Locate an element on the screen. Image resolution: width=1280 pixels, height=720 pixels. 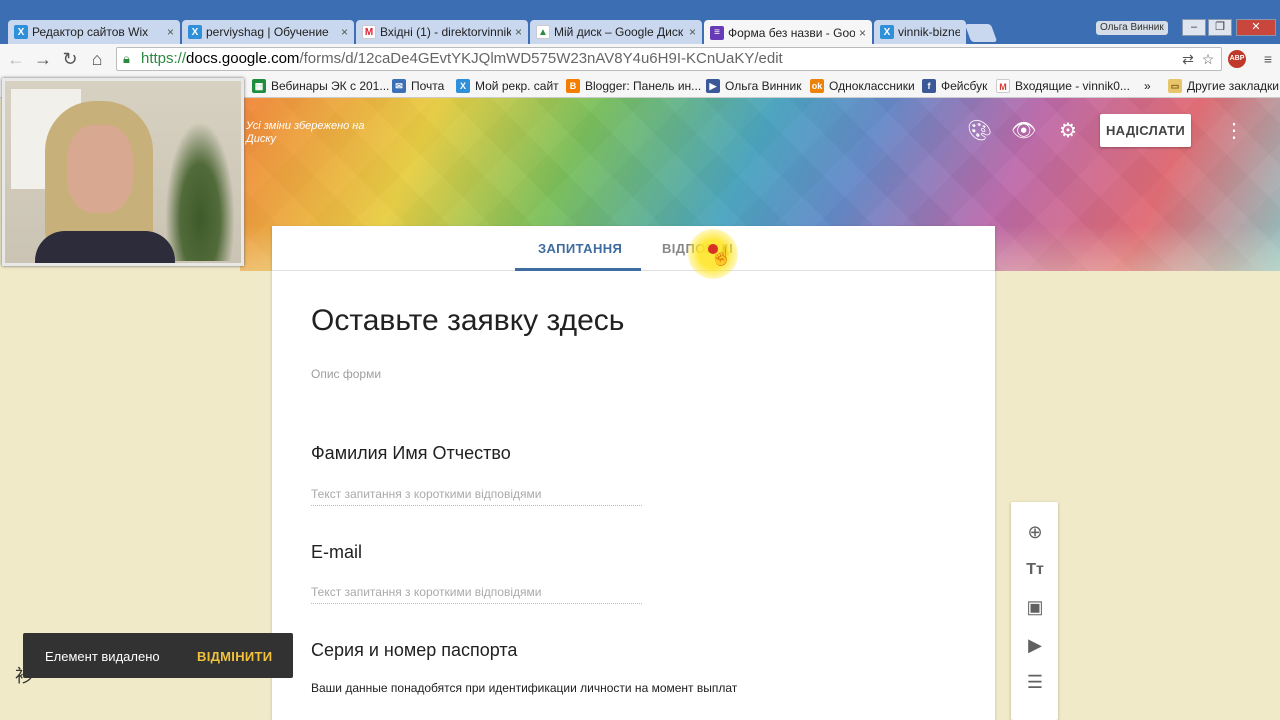
bookmarks-overflow-button: » is located at coordinates (1147, 86).